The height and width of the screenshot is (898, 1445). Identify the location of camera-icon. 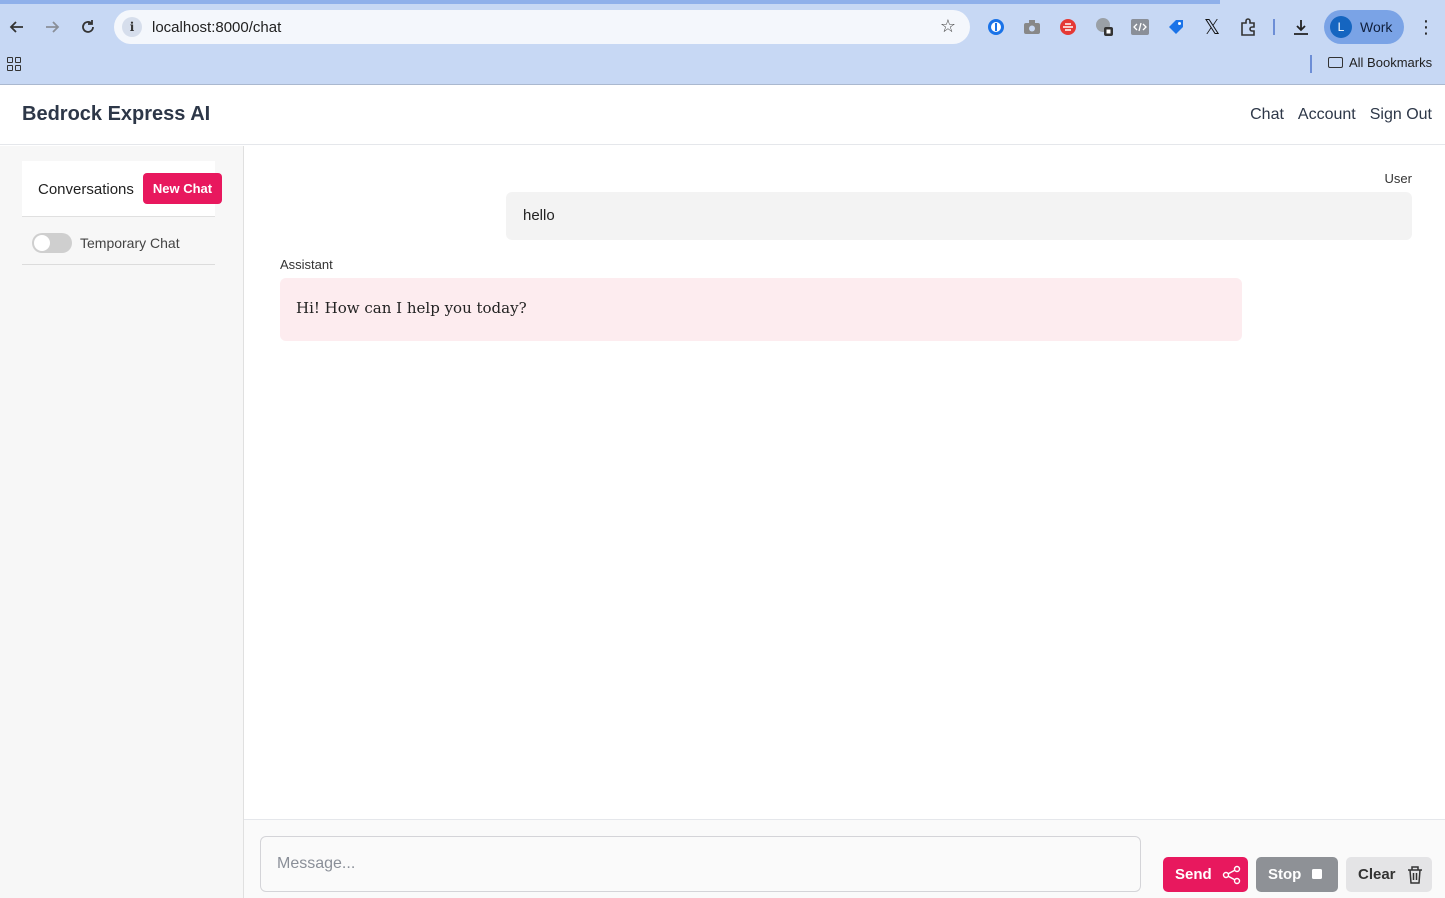
(1032, 27).